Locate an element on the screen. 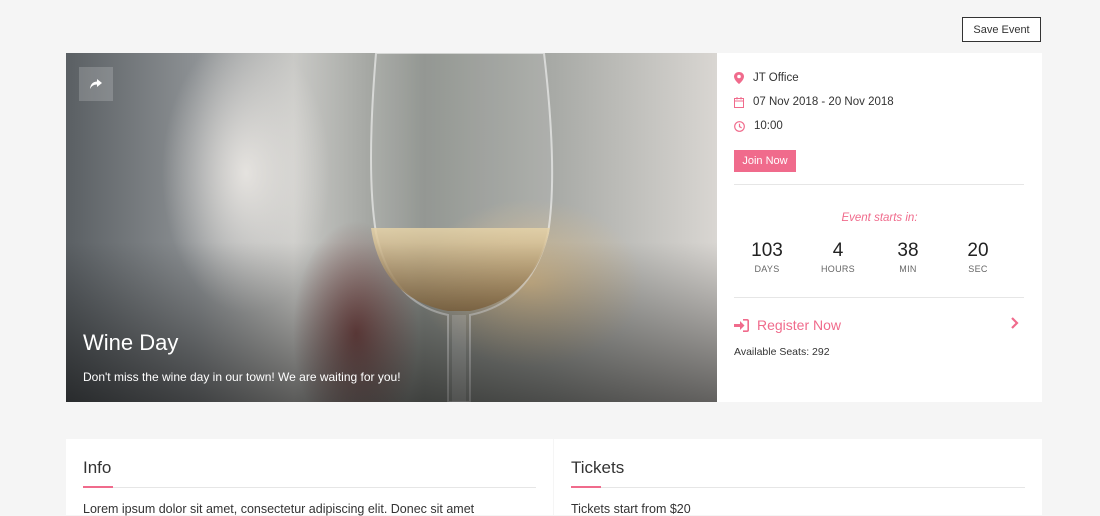  countdown-minutes: 38 MIN is located at coordinates (908, 257).